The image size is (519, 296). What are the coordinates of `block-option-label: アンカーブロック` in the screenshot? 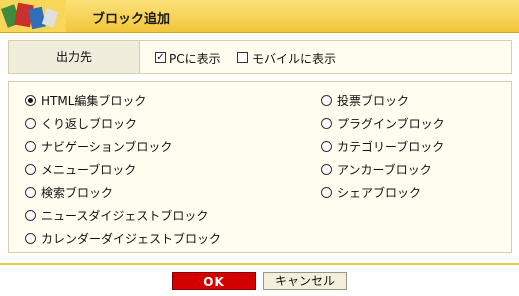 It's located at (384, 170).